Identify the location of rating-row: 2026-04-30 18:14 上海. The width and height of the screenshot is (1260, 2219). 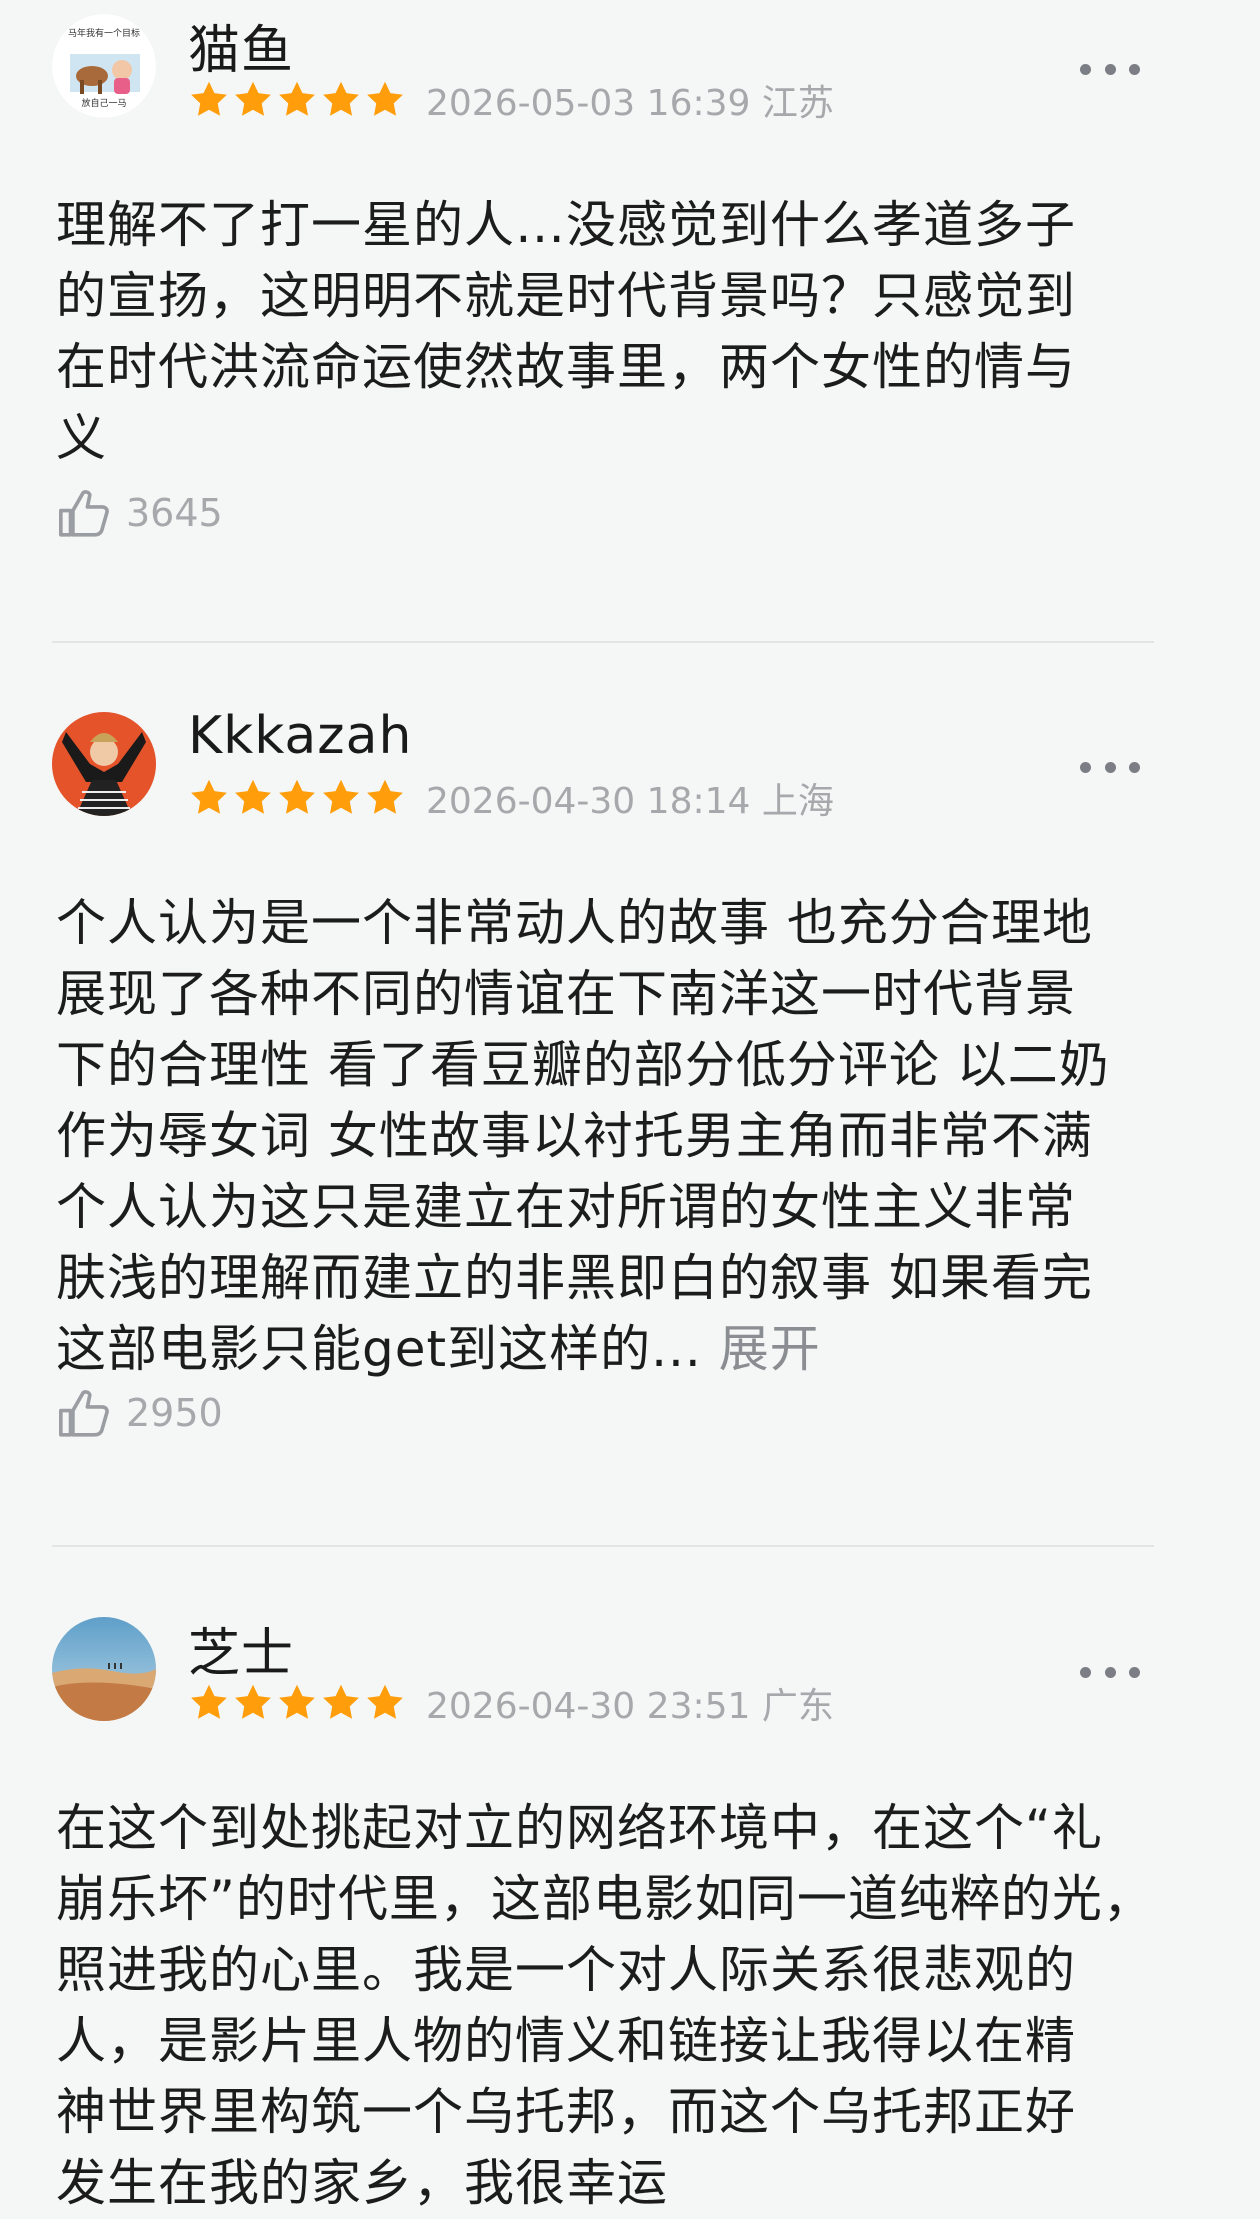
(511, 798).